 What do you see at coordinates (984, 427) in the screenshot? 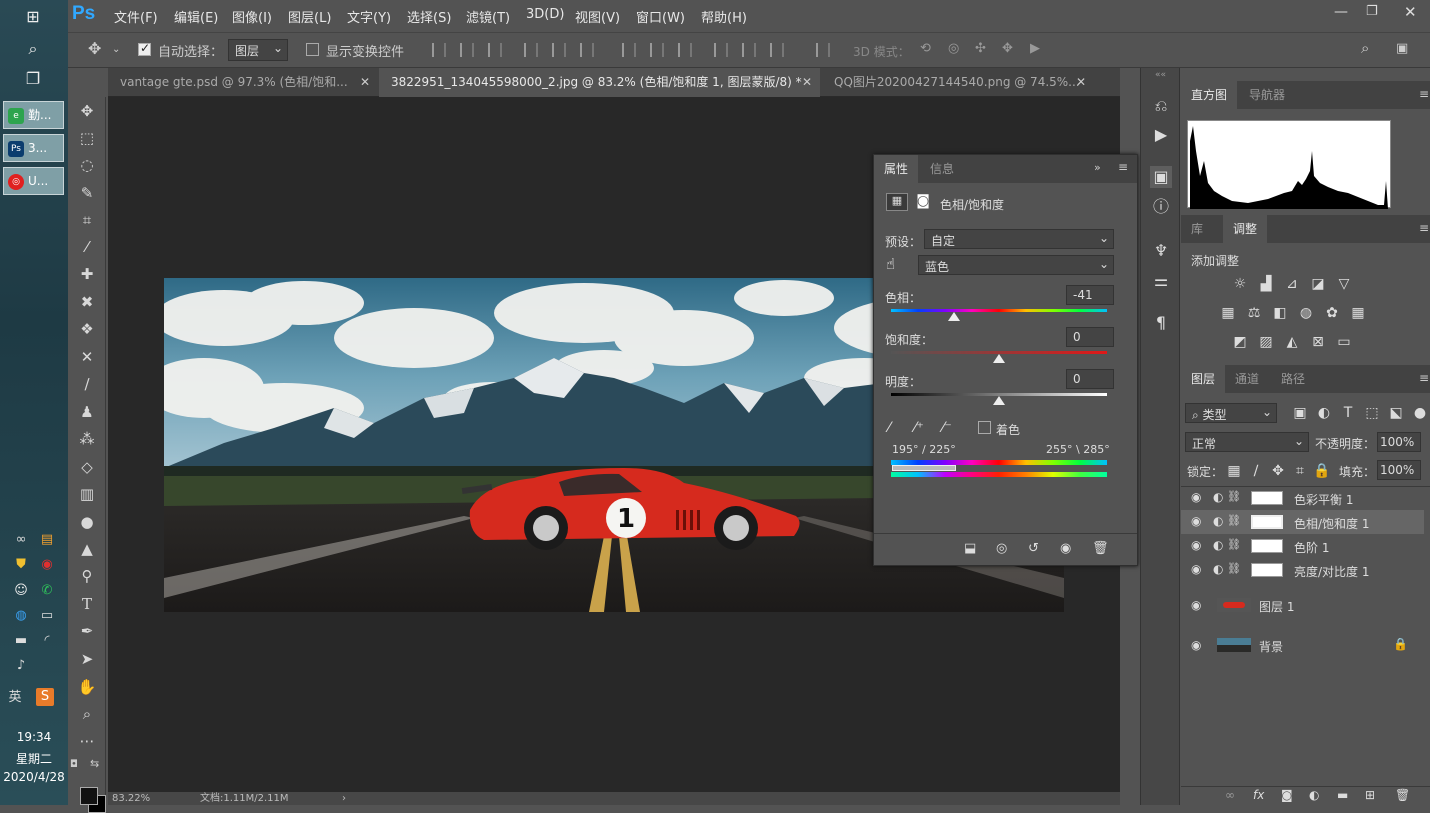
I see `colorize-checkbox` at bounding box center [984, 427].